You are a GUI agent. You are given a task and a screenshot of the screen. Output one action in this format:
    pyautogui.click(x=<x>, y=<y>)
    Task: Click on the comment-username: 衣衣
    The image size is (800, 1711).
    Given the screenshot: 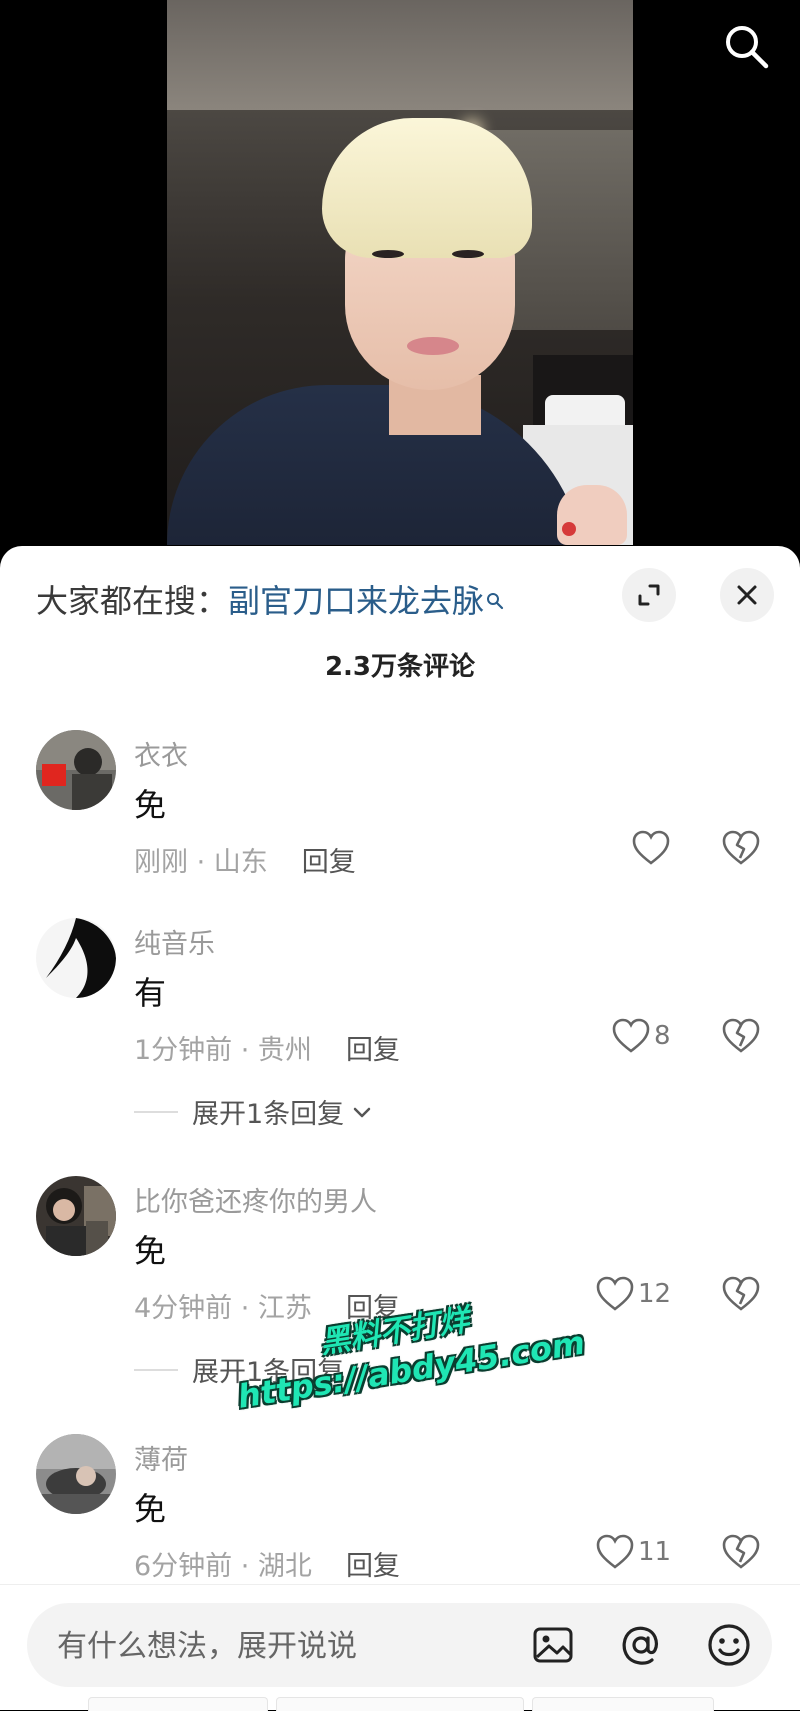 What is the action you would take?
    pyautogui.click(x=161, y=753)
    